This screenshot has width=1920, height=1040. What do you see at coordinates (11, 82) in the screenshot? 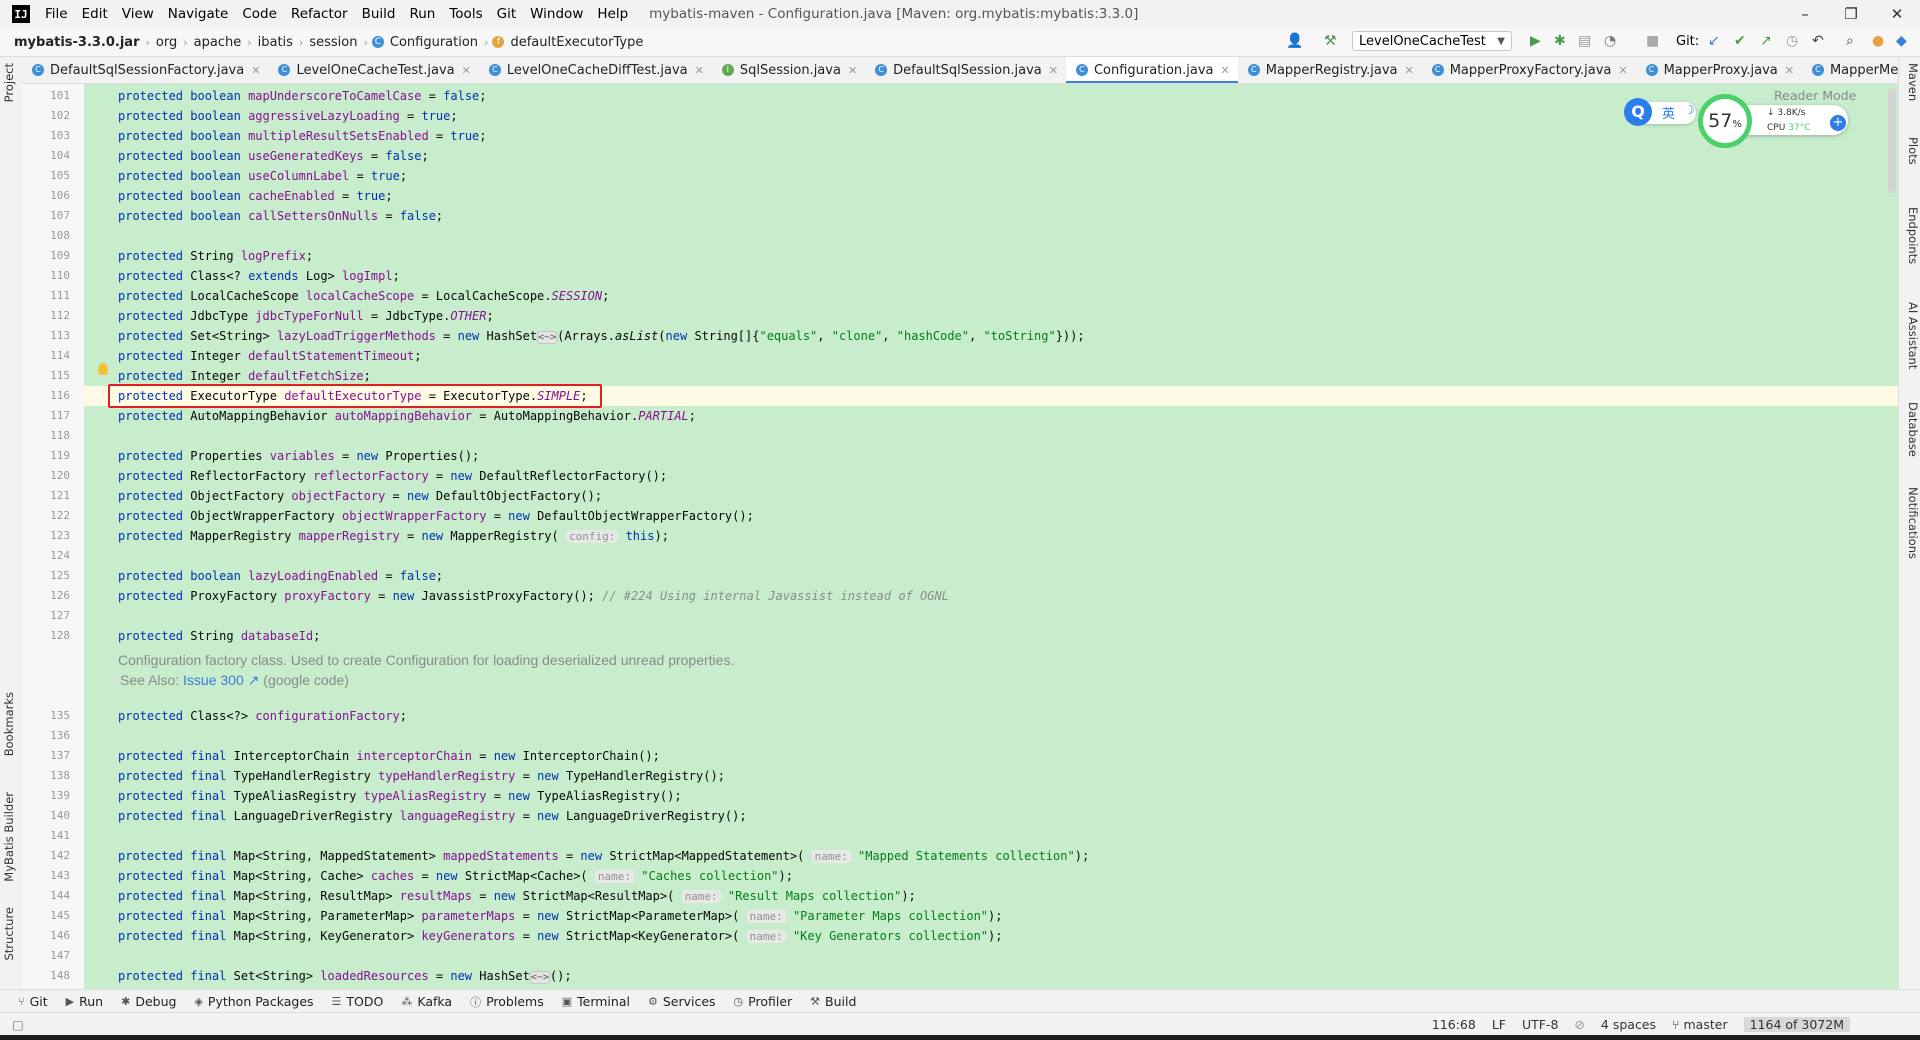
I see `project-tool-button: Project` at bounding box center [11, 82].